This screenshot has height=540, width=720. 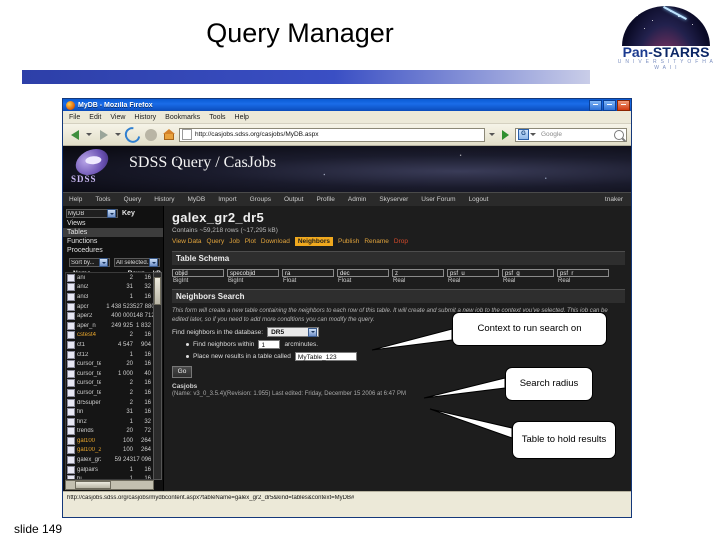 I want to click on callout-leader-lines, so click(x=442, y=383).